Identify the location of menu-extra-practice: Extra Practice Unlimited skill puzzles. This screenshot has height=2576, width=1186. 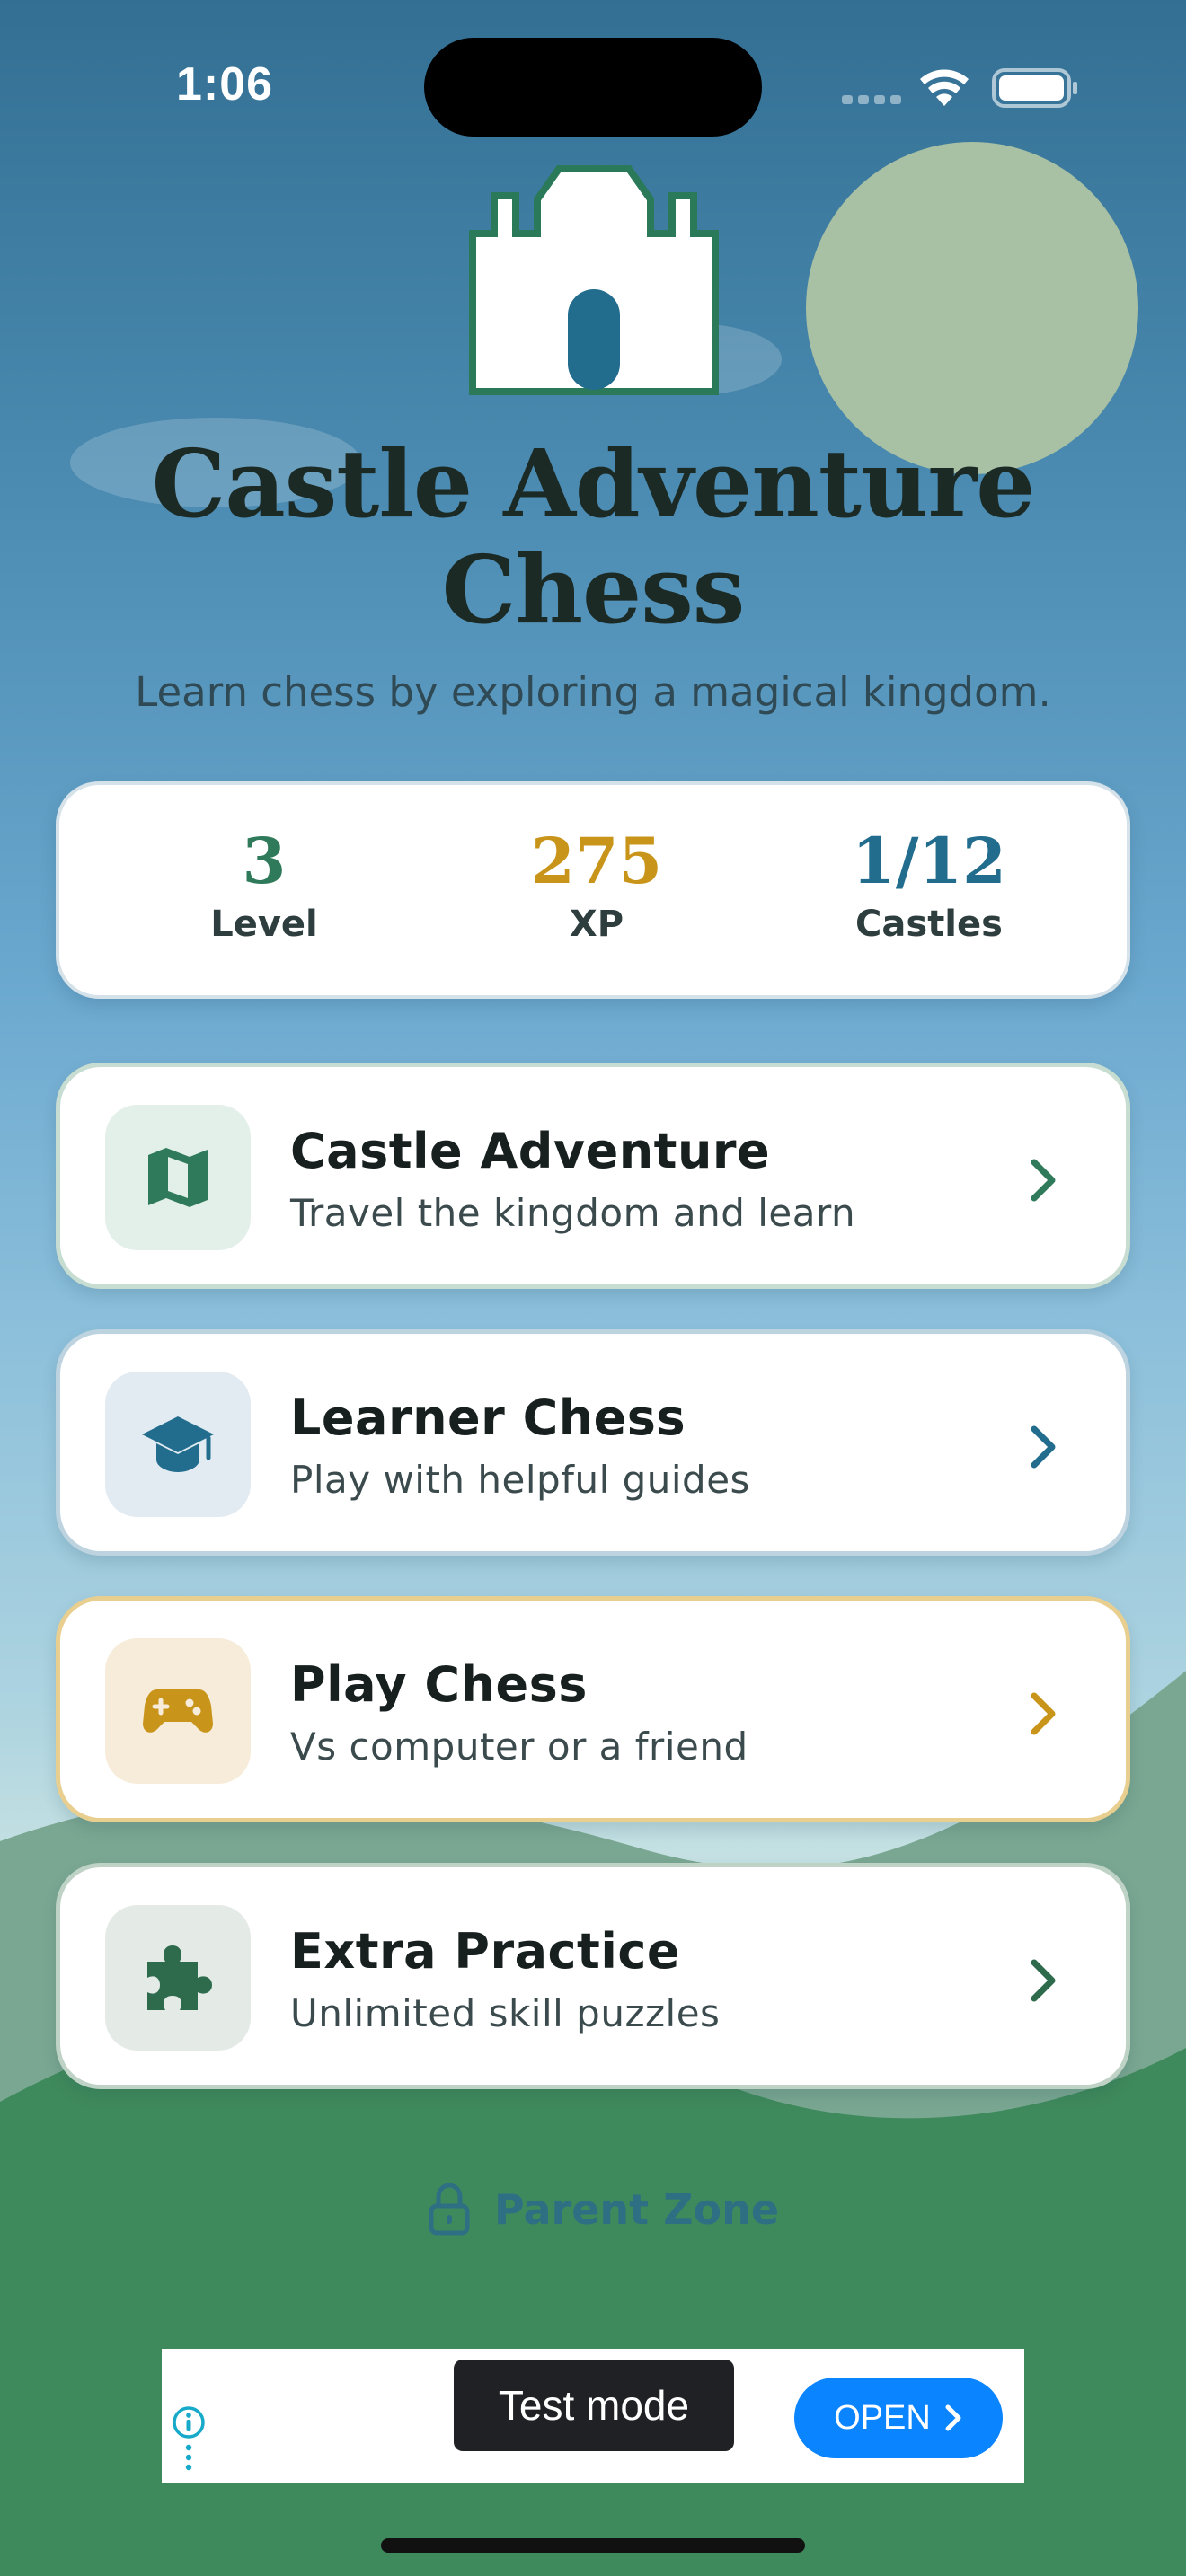
(593, 1976).